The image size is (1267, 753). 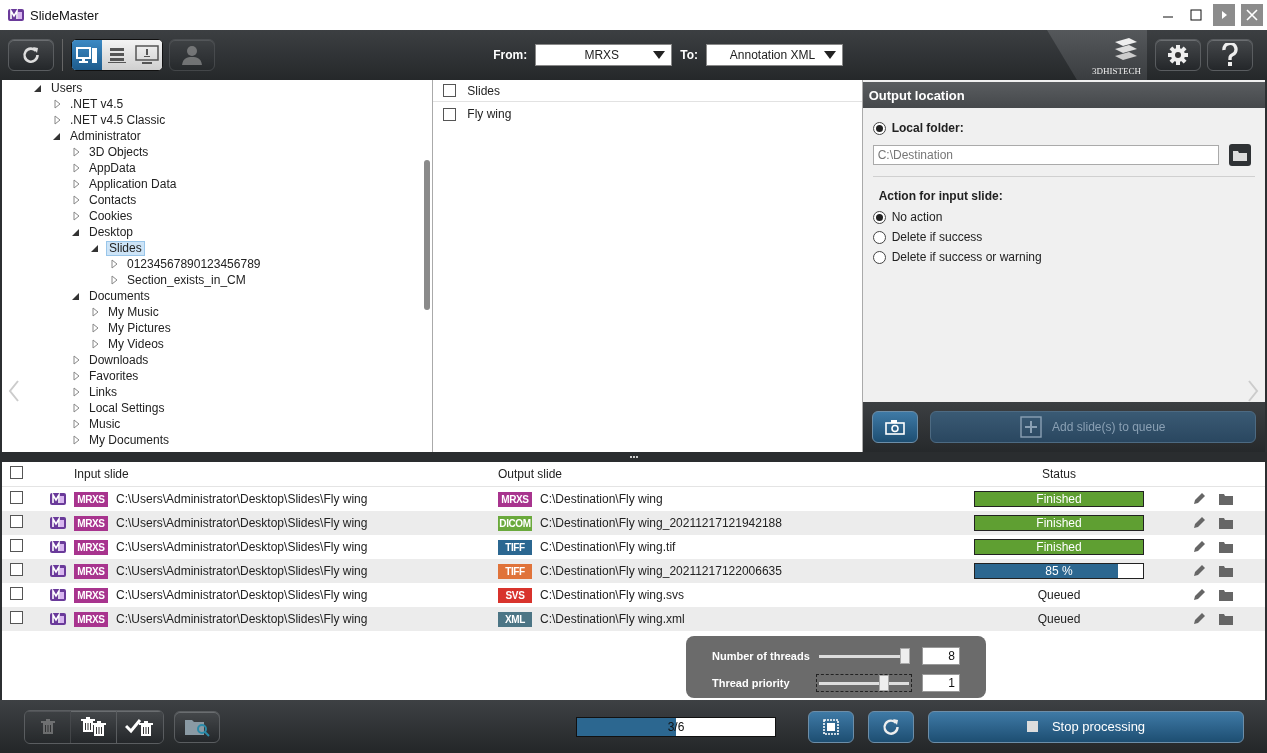 I want to click on tree-item: 01234567890123456789, so click(x=194, y=264).